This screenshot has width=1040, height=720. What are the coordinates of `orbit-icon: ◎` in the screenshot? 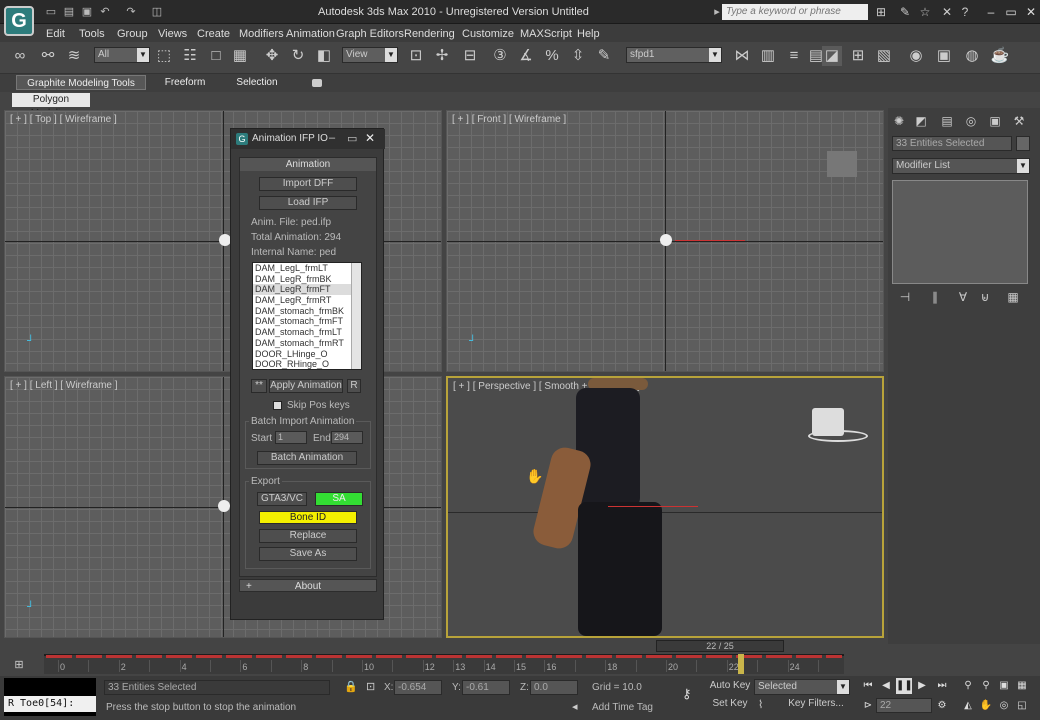 It's located at (1004, 706).